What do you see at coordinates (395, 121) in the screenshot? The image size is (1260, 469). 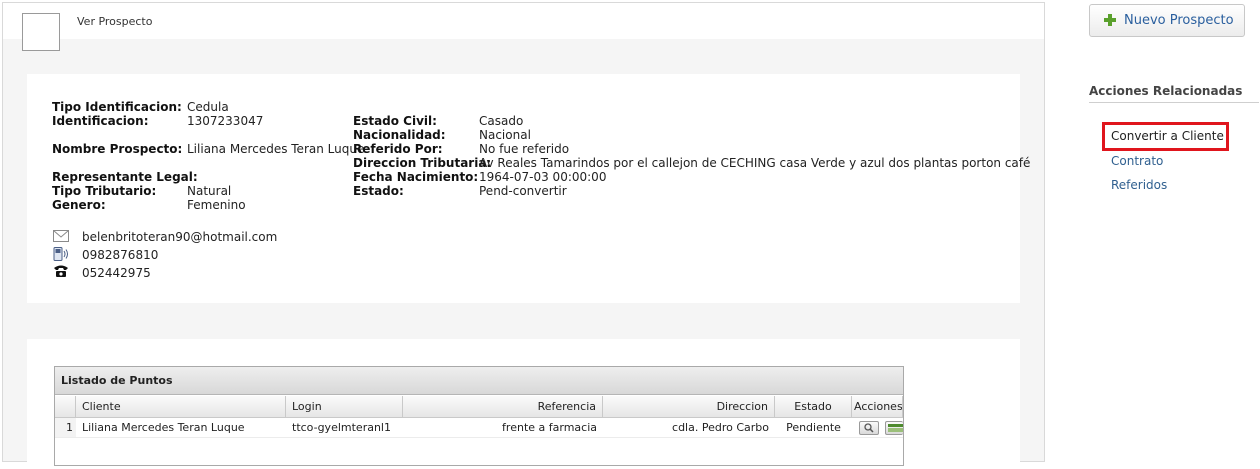 I see `label-estado-civil: Estado Civil:` at bounding box center [395, 121].